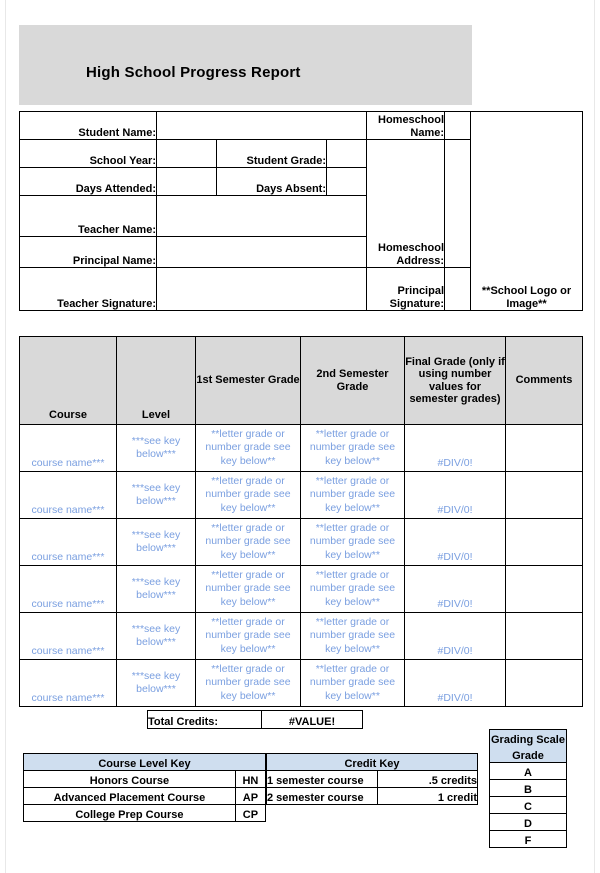 Image resolution: width=600 pixels, height=873 pixels. What do you see at coordinates (528, 754) in the screenshot?
I see `grading-scale-column-header: Grade` at bounding box center [528, 754].